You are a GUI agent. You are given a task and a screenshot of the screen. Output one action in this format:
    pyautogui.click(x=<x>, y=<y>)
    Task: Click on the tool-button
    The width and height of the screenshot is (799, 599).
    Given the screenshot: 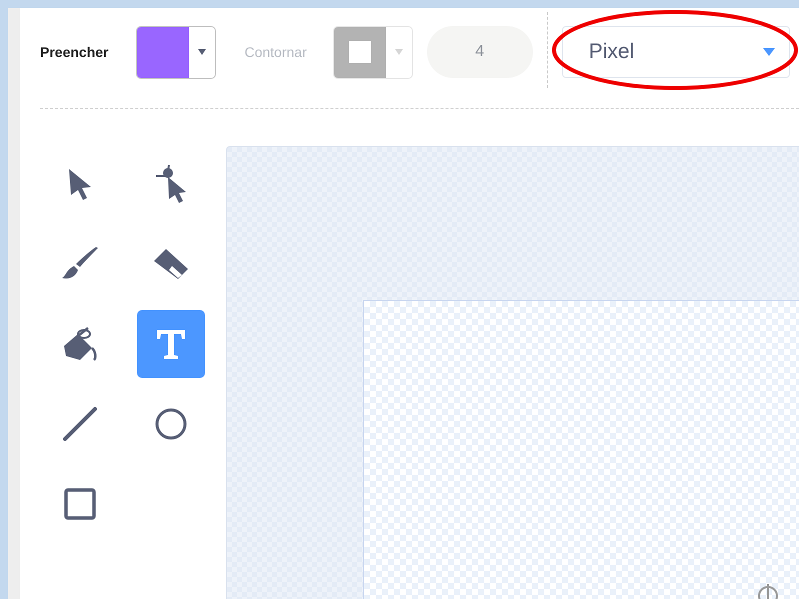 What is the action you would take?
    pyautogui.click(x=171, y=344)
    